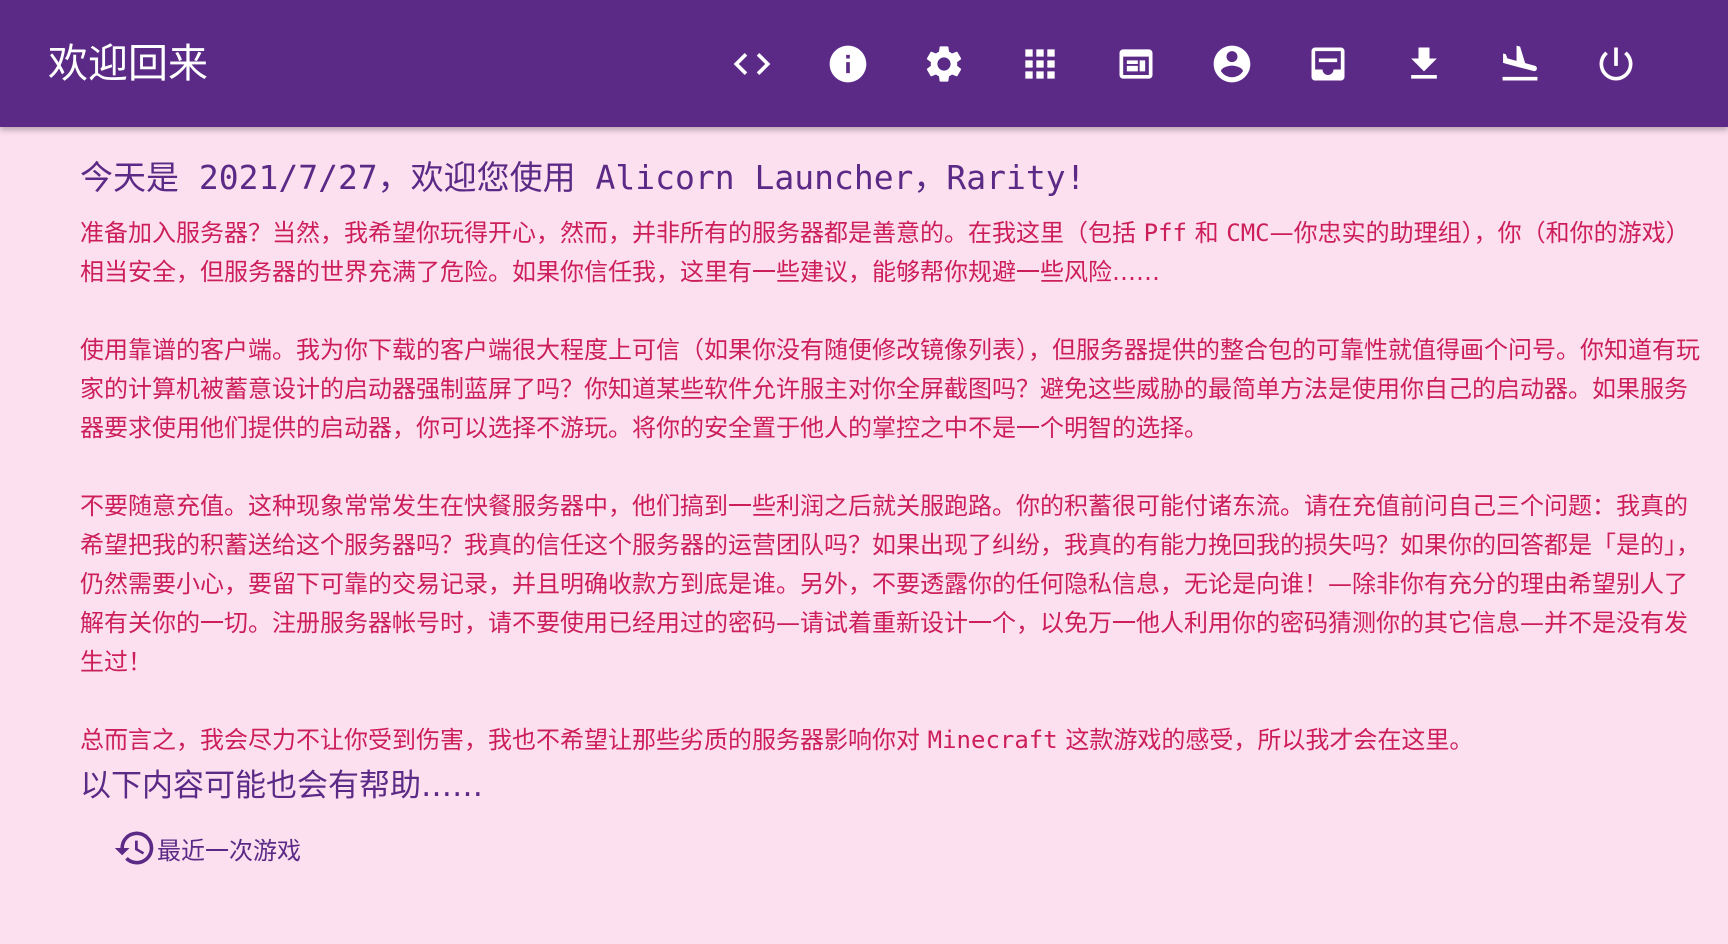 The image size is (1728, 944). What do you see at coordinates (1207, 233) in the screenshot?
I see `paragraph-intro-text-b: 和` at bounding box center [1207, 233].